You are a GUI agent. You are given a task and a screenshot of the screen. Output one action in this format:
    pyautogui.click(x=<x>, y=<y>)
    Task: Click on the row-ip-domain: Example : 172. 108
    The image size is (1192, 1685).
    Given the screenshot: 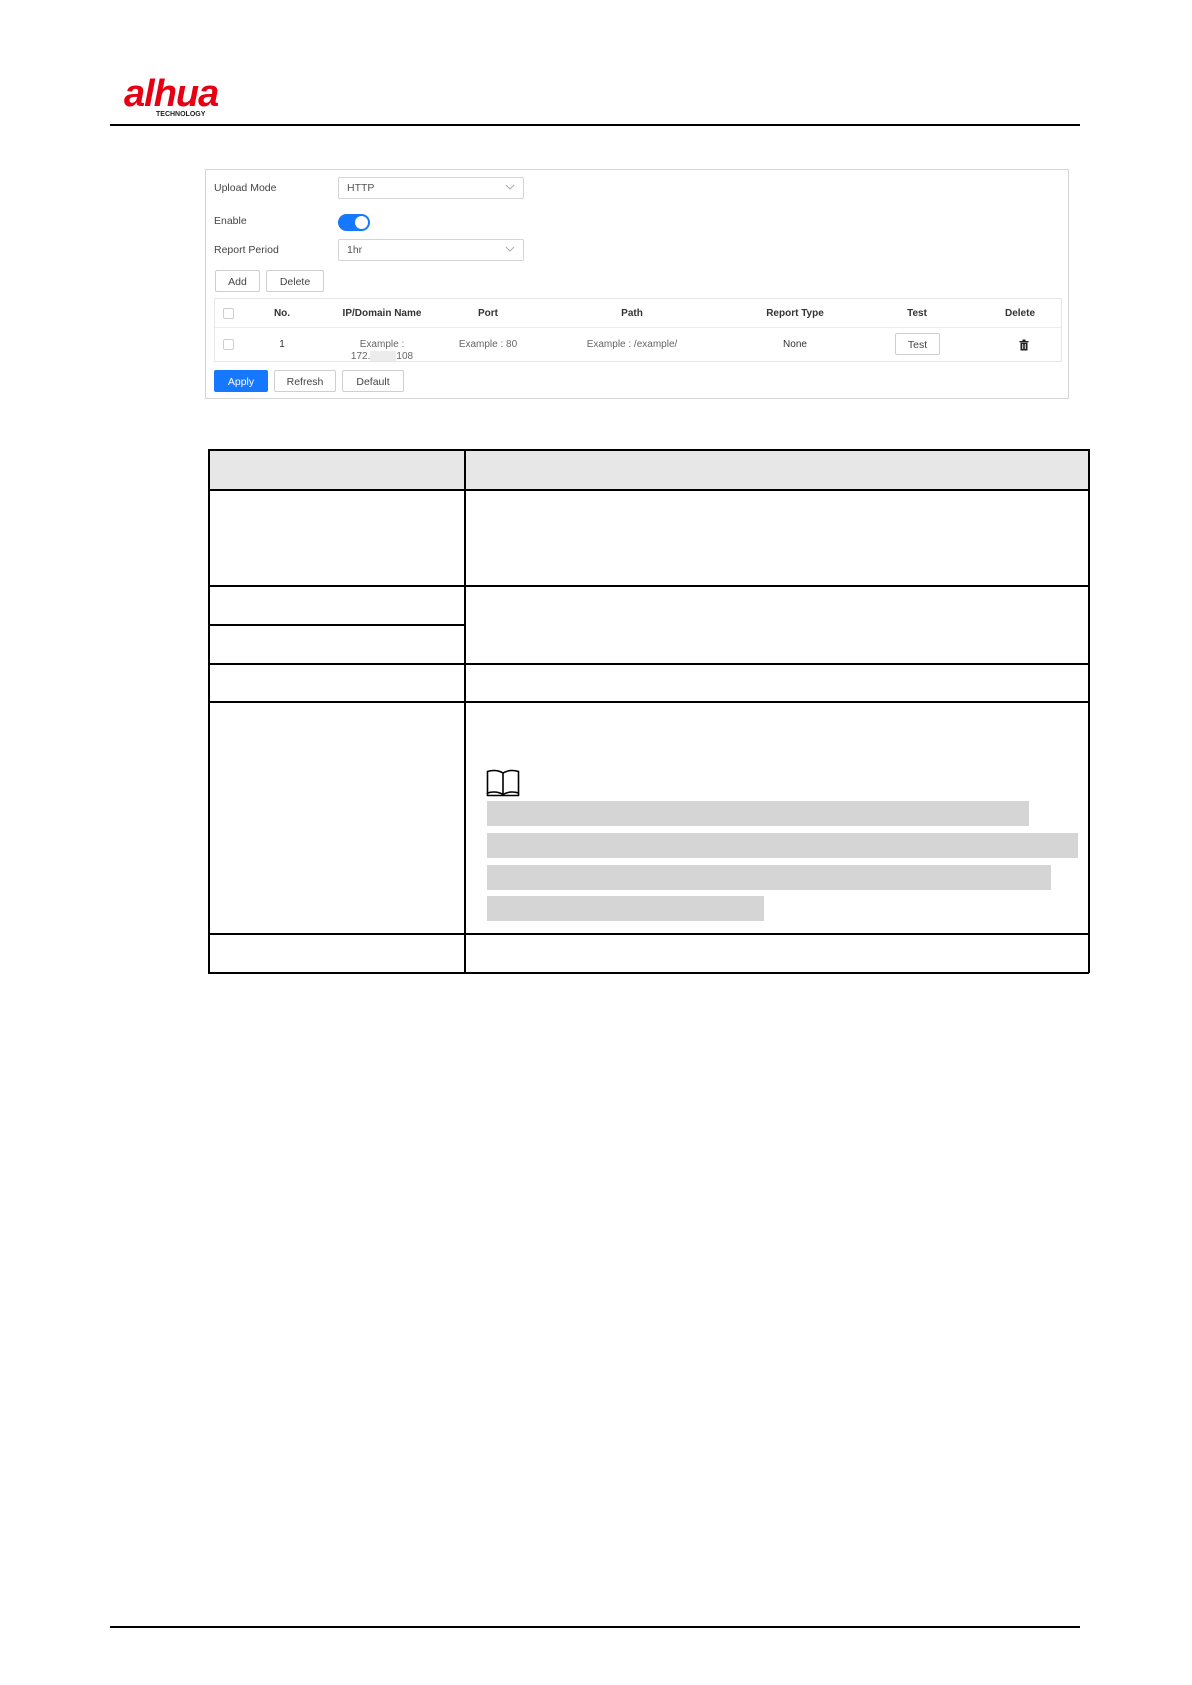 What is the action you would take?
    pyautogui.click(x=382, y=351)
    